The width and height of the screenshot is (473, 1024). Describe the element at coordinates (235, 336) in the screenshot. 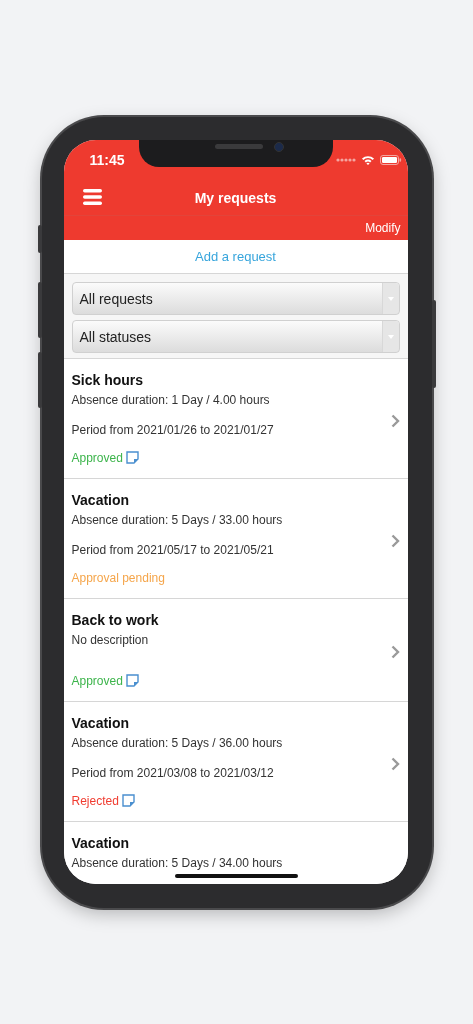

I see `filter-dropdown: All statuses` at that location.